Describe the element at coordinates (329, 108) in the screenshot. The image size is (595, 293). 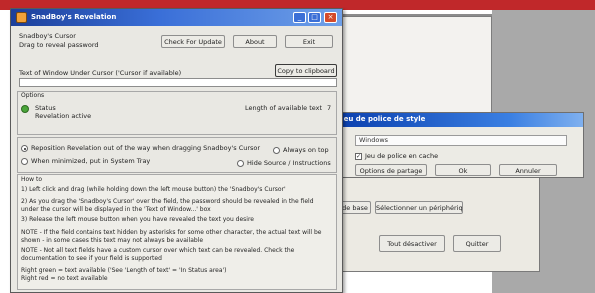
I see `text-length-value: 7` at that location.